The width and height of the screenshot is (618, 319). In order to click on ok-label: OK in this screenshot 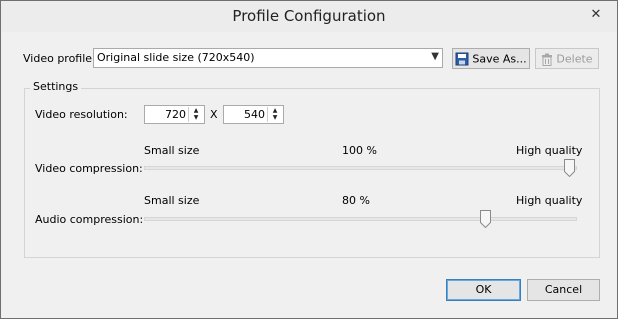, I will do `click(483, 289)`.